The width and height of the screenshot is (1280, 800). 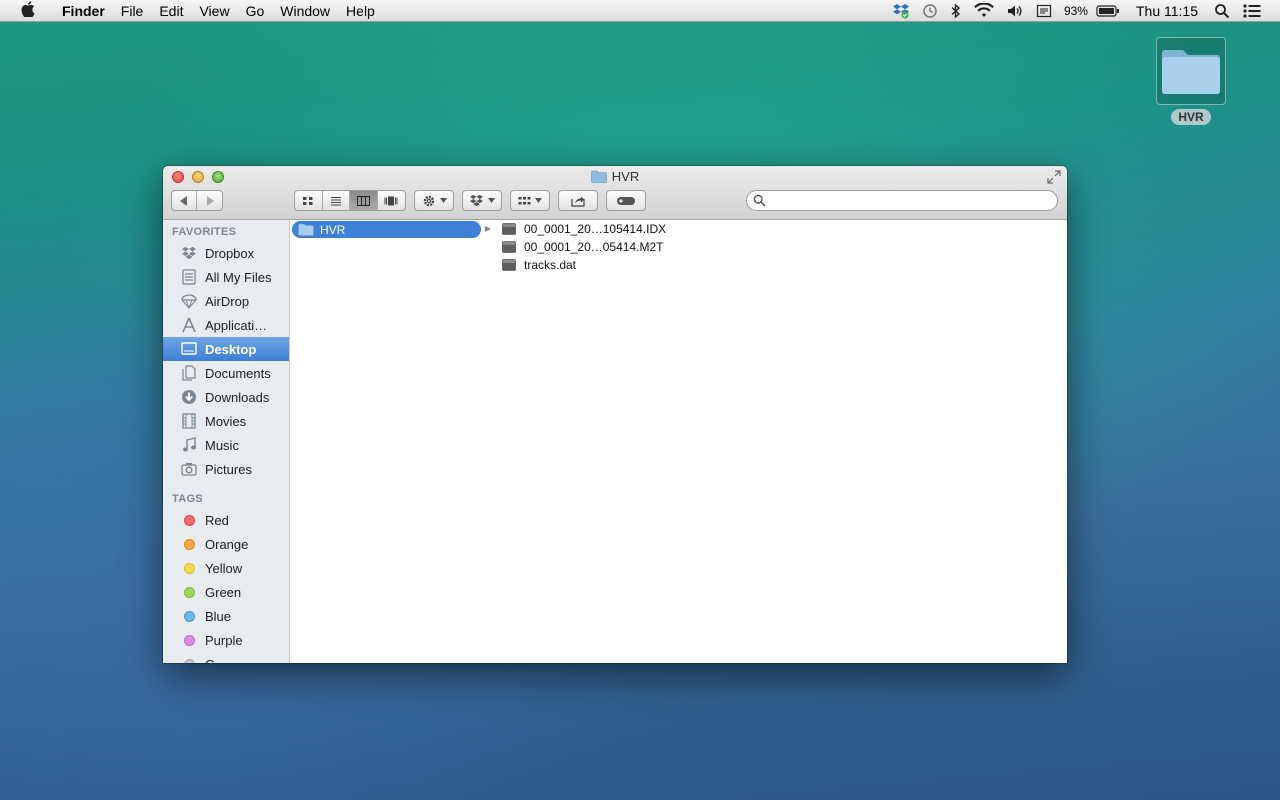 I want to click on sidebar-heading-tags: TAGS, so click(x=187, y=499).